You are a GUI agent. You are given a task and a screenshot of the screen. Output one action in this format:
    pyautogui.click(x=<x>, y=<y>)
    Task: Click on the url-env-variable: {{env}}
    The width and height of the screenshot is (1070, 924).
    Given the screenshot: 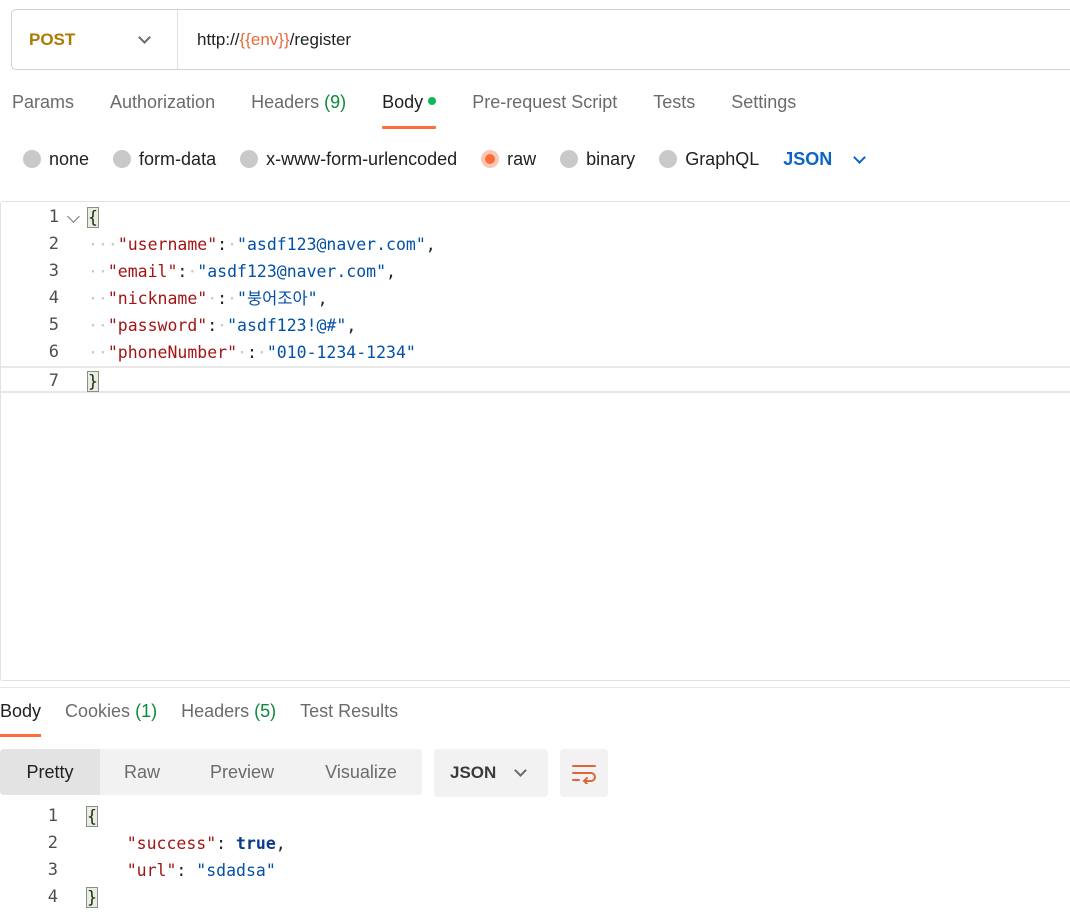 What is the action you would take?
    pyautogui.click(x=265, y=39)
    